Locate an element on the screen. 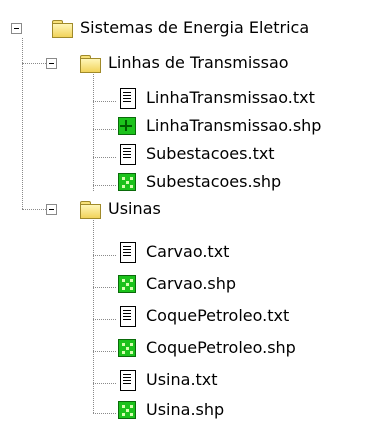 The image size is (369, 424). collapse-toggle-root is located at coordinates (16, 28).